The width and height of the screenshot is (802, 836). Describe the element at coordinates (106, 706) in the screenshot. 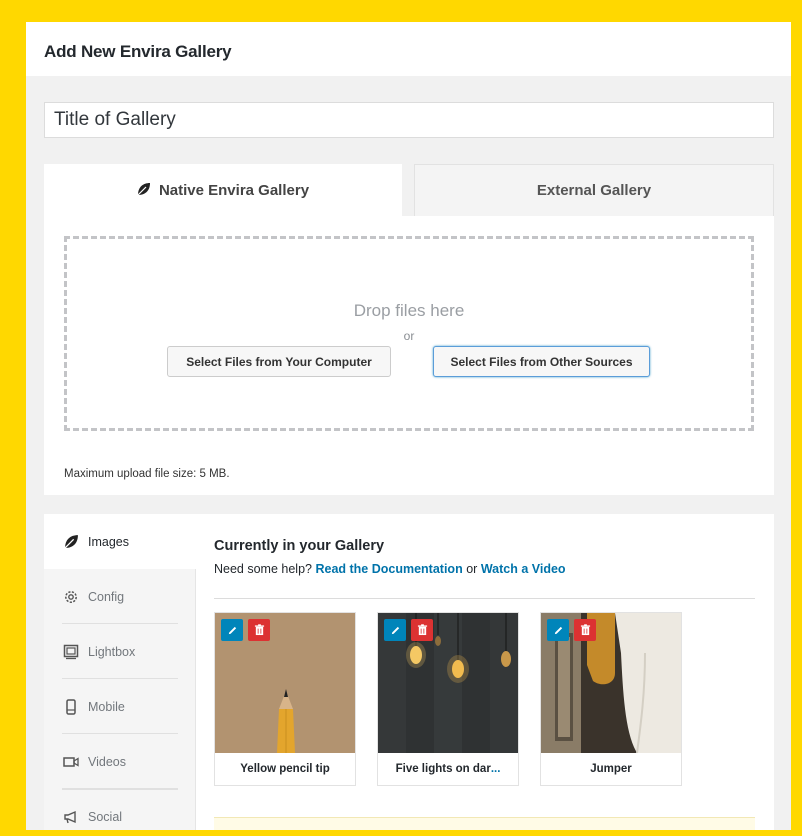

I see `sidebar-item-label: Mobile` at that location.